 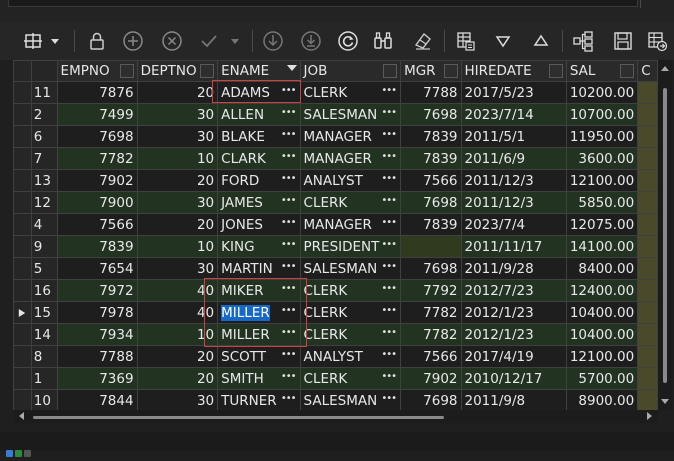 What do you see at coordinates (431, 136) in the screenshot?
I see `cell-mgr: 7839` at bounding box center [431, 136].